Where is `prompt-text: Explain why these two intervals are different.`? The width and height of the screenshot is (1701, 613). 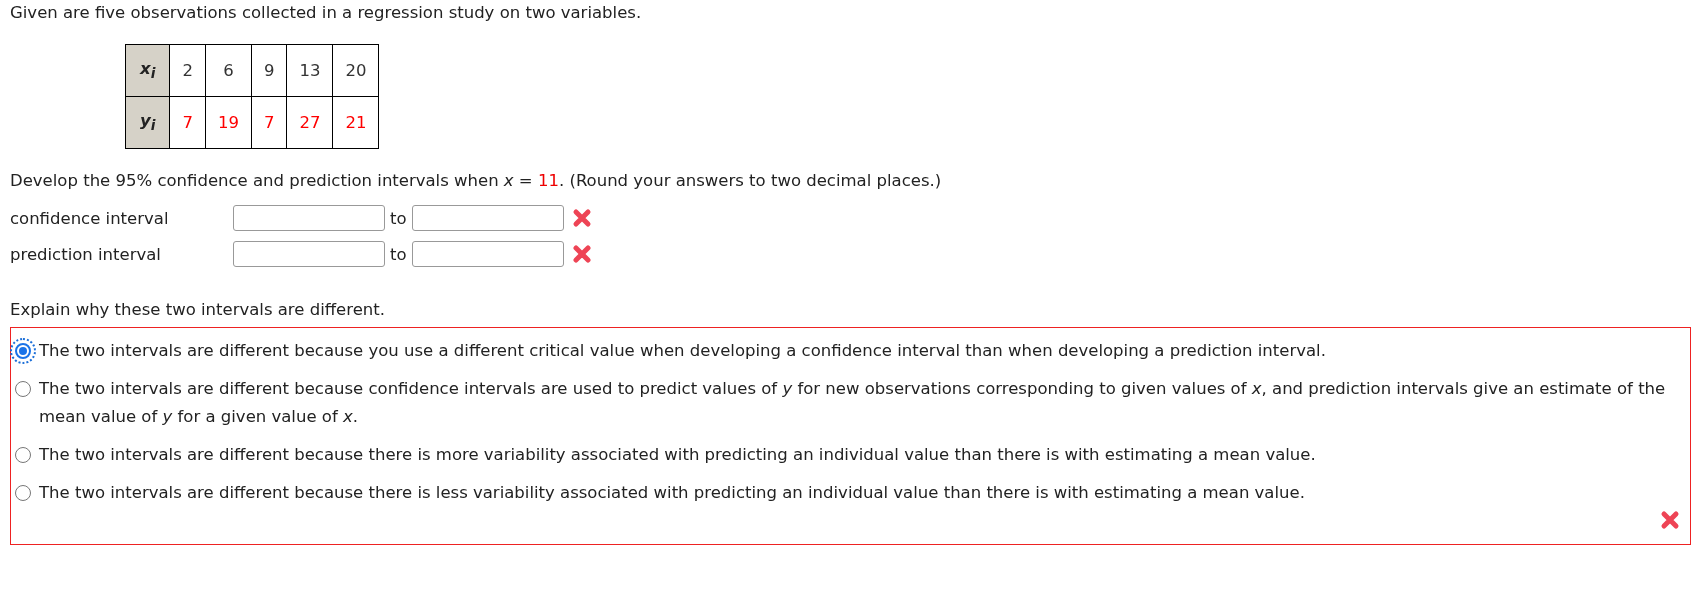 prompt-text: Explain why these two intervals are different. is located at coordinates (198, 309).